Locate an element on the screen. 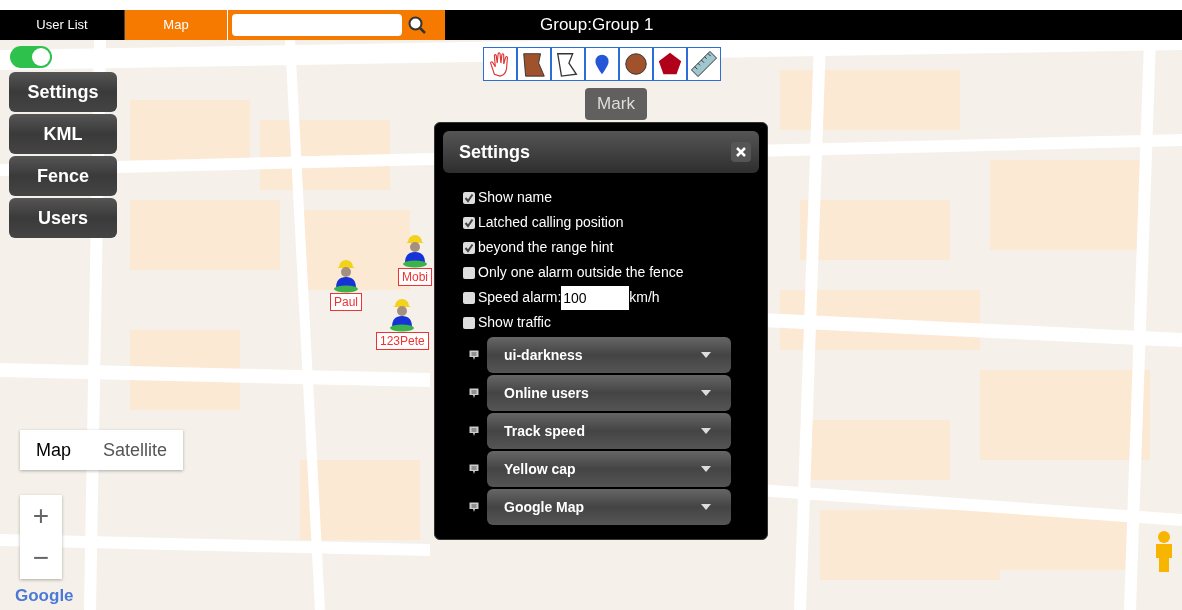  option-label: beyond the range hint is located at coordinates (546, 247).